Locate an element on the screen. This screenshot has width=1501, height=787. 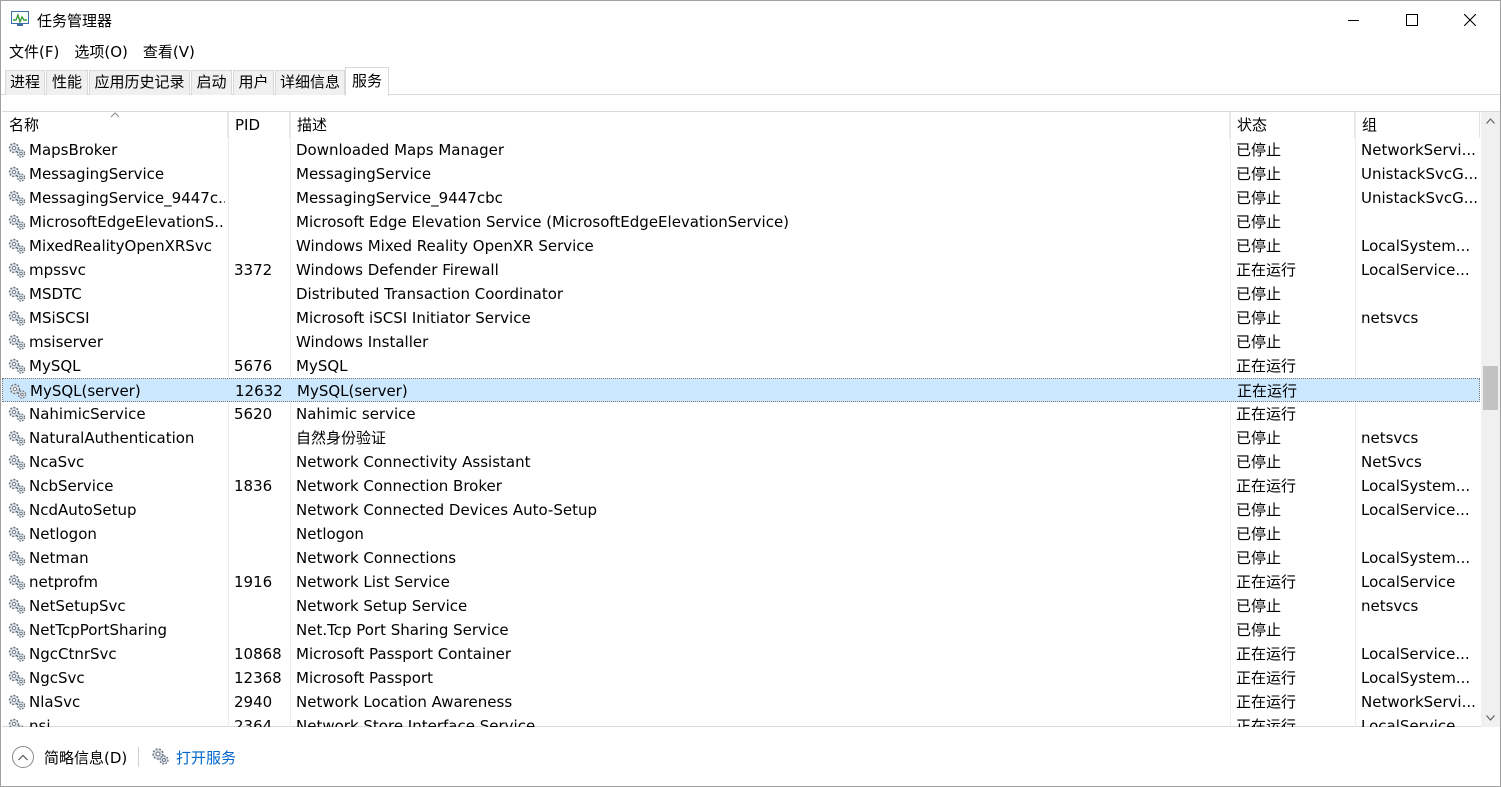
service-pid: 3372 is located at coordinates (253, 270).